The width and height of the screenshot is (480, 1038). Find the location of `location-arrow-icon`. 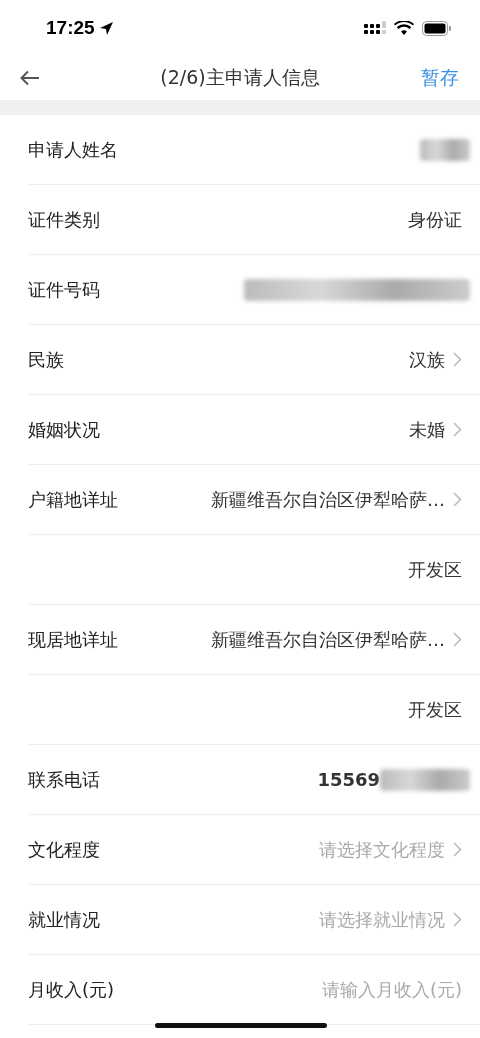

location-arrow-icon is located at coordinates (106, 28).